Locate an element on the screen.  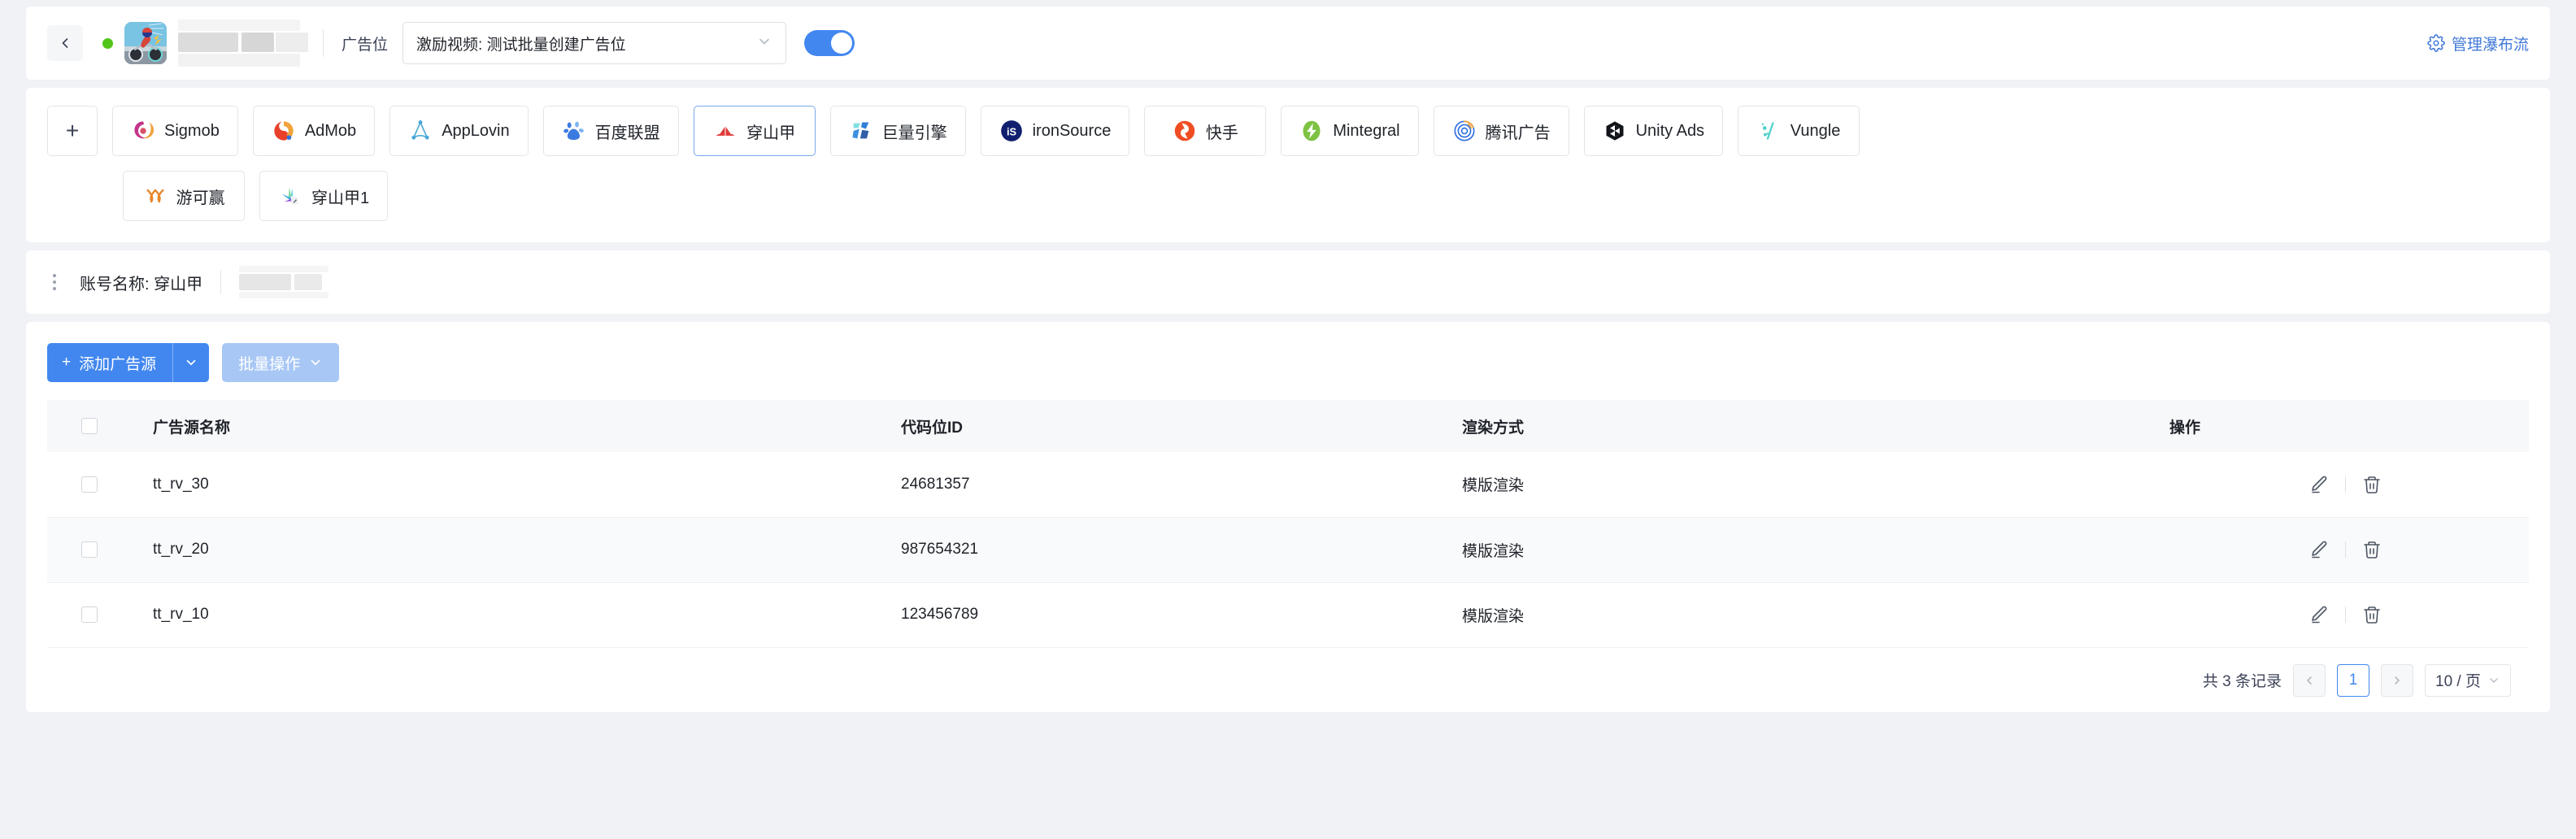
network-tab-admob: AdMob is located at coordinates (314, 131).